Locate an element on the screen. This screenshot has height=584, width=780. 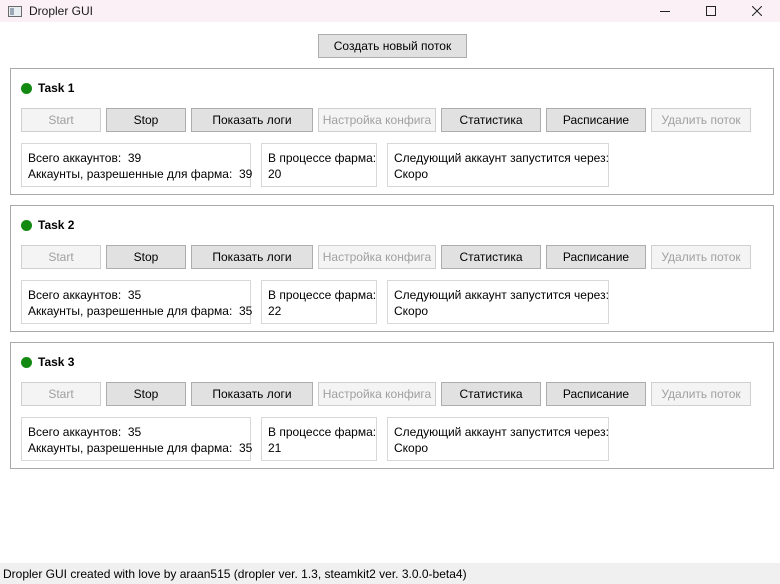
window-title: Dropler GUI is located at coordinates (61, 11).